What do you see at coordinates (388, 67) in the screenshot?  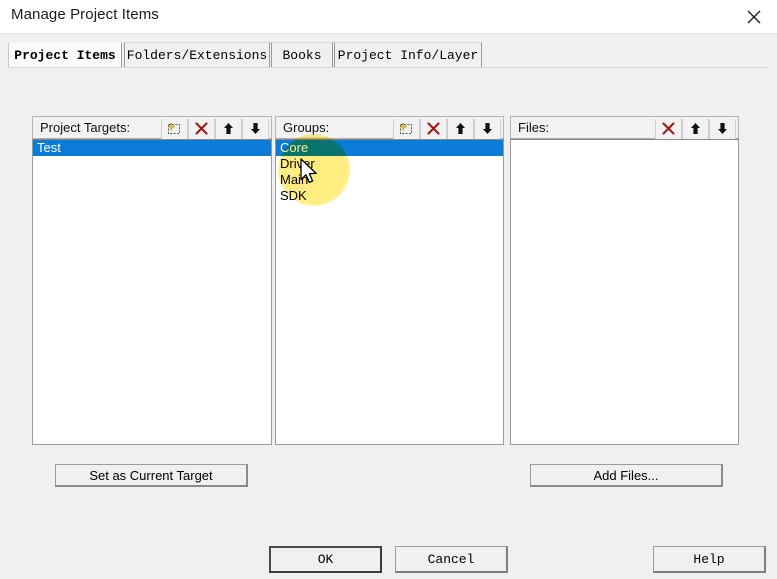 I see `tab-underline` at bounding box center [388, 67].